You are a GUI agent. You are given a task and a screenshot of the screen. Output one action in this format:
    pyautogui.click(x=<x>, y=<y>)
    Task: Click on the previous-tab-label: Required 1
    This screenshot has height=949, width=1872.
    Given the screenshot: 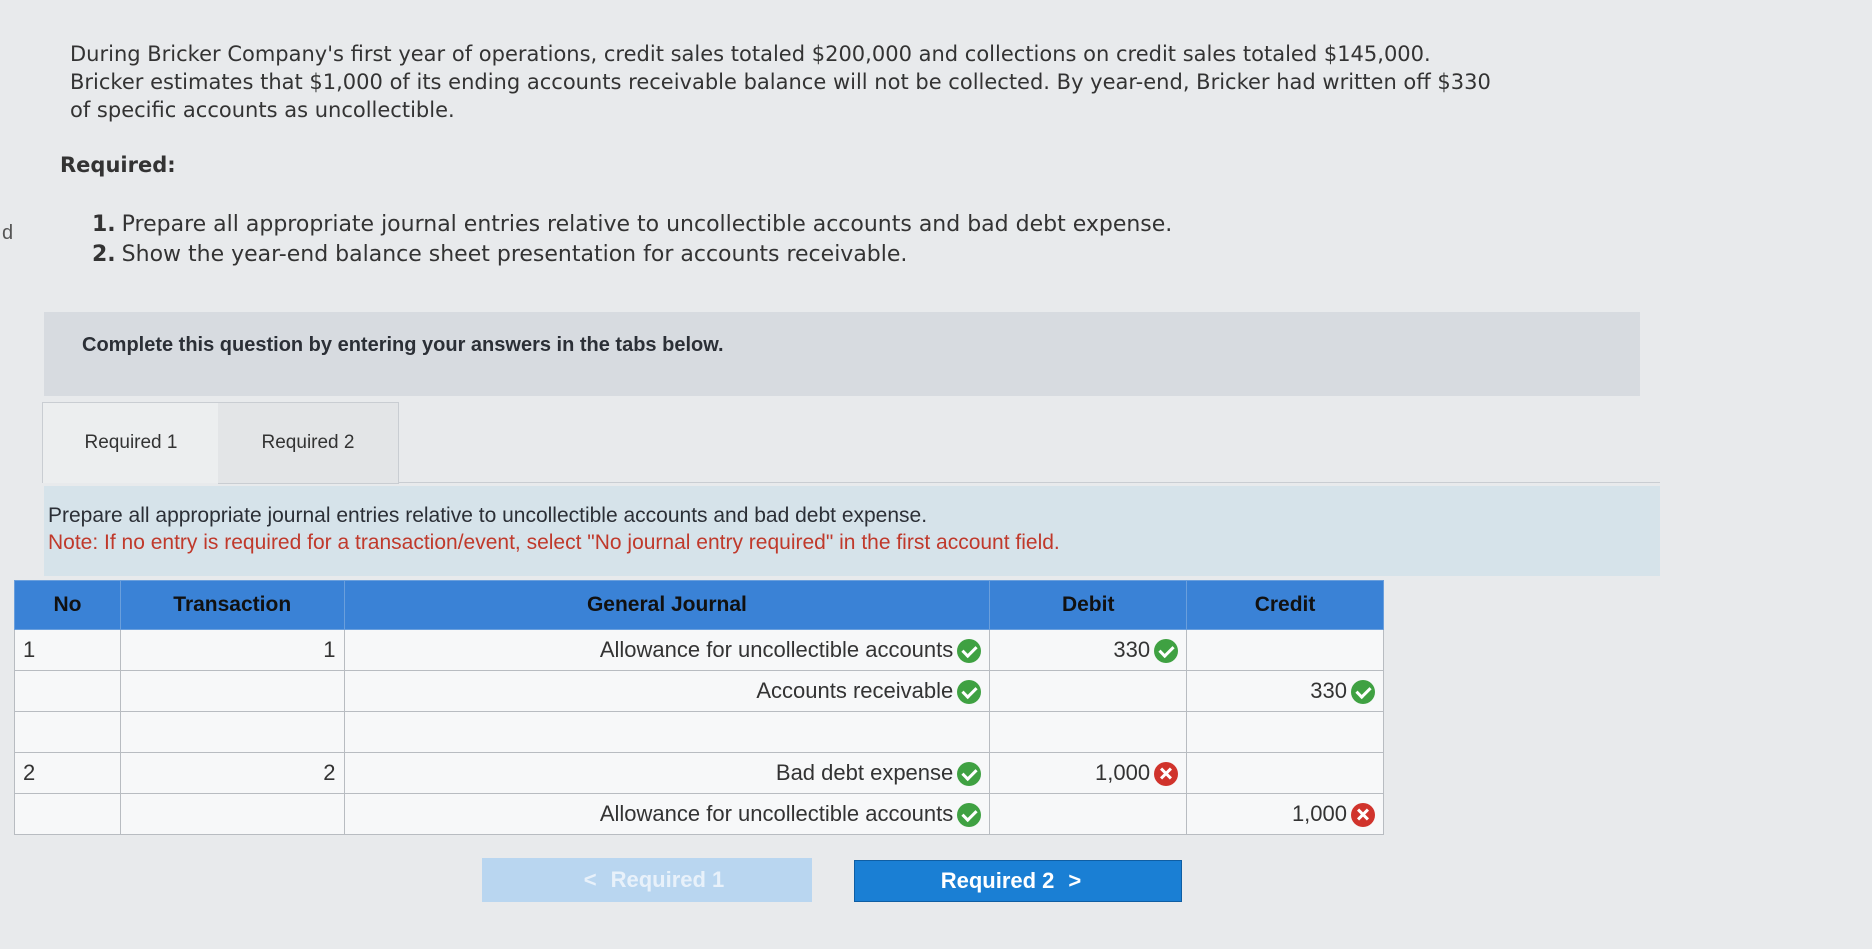 What is the action you would take?
    pyautogui.click(x=667, y=879)
    